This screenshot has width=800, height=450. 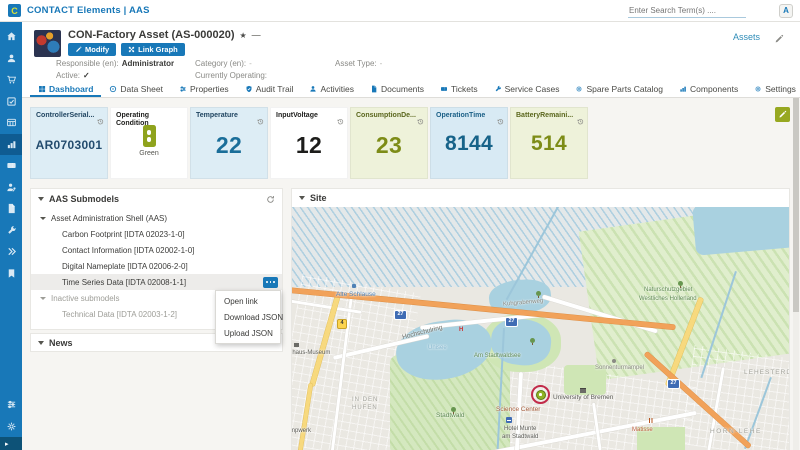 I want to click on sidebar-item-cart, so click(x=11, y=80).